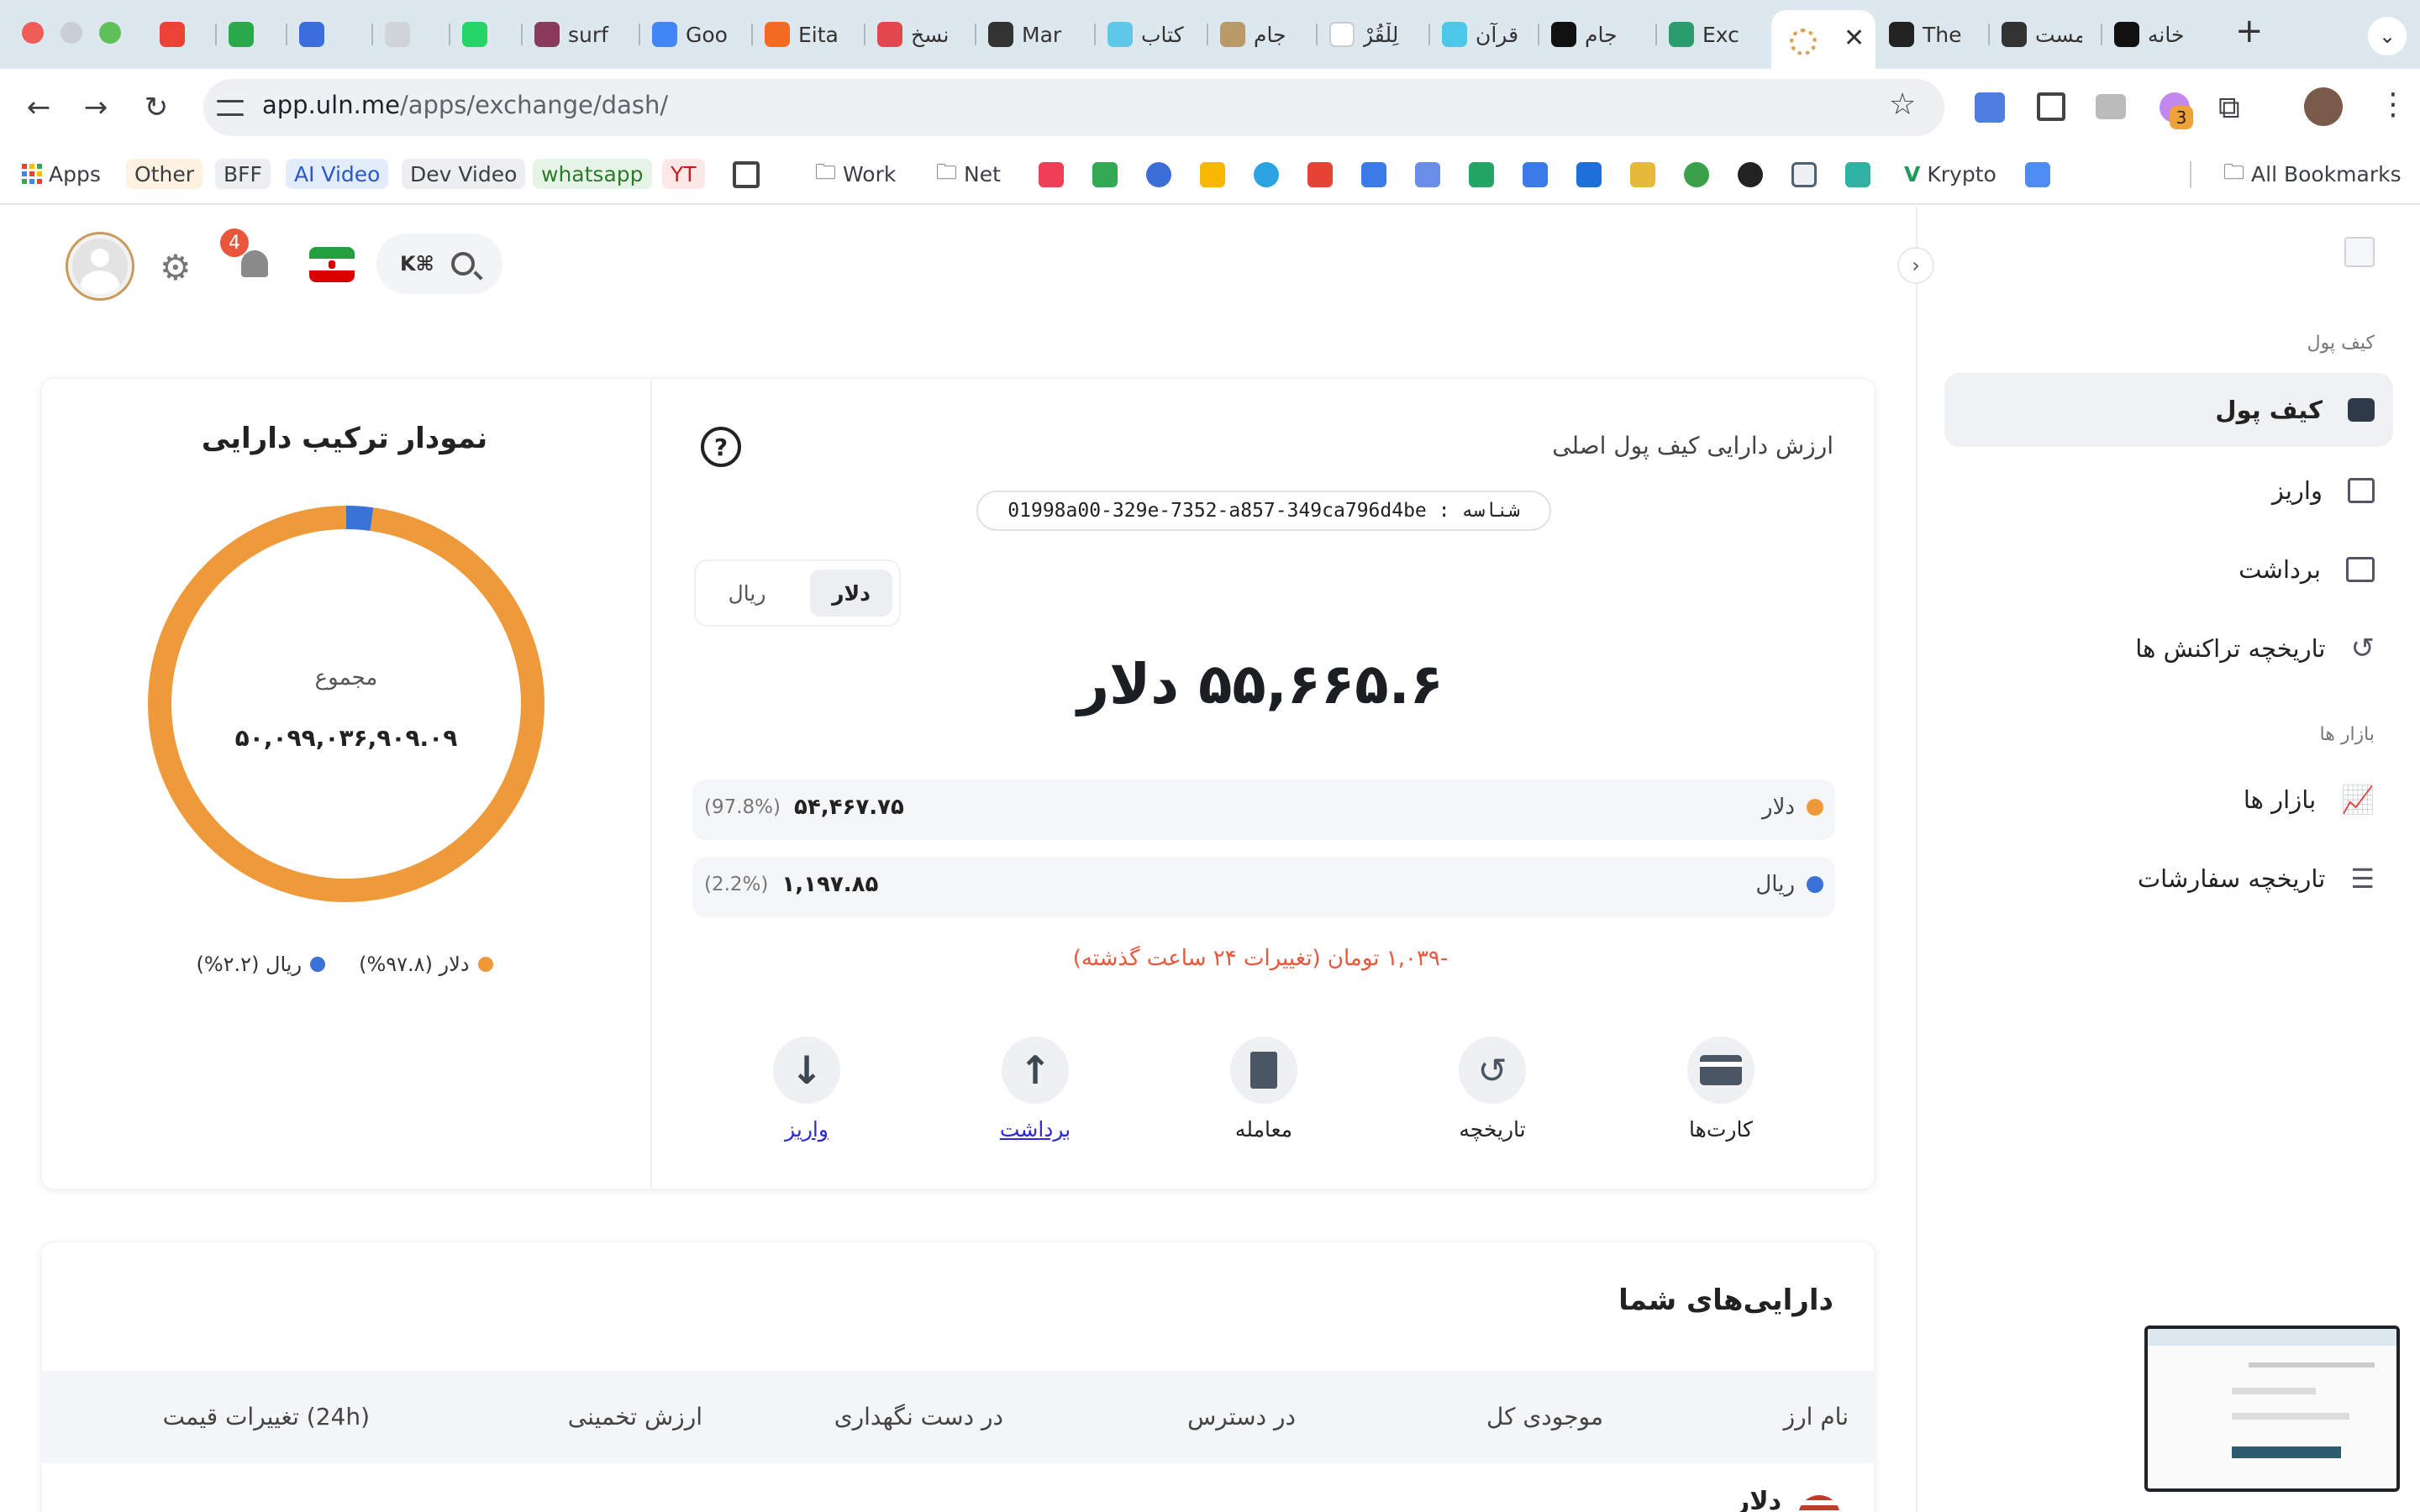  What do you see at coordinates (100, 266) in the screenshot?
I see `user-avatar` at bounding box center [100, 266].